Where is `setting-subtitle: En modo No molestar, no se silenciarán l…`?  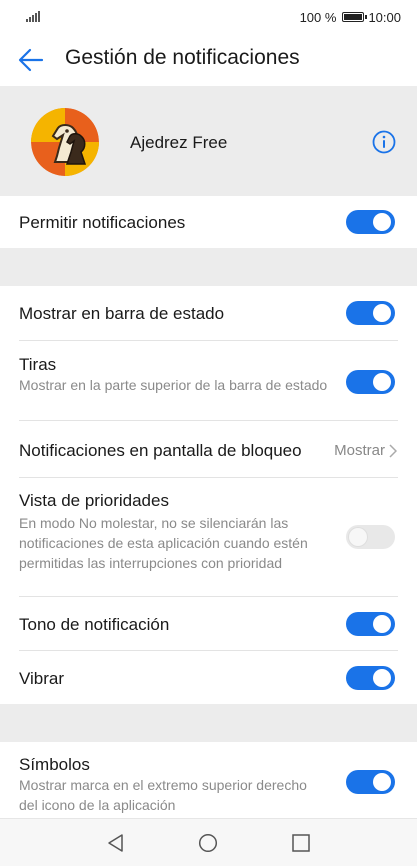
setting-subtitle: En modo No molestar, no se silenciarán l… is located at coordinates (163, 543).